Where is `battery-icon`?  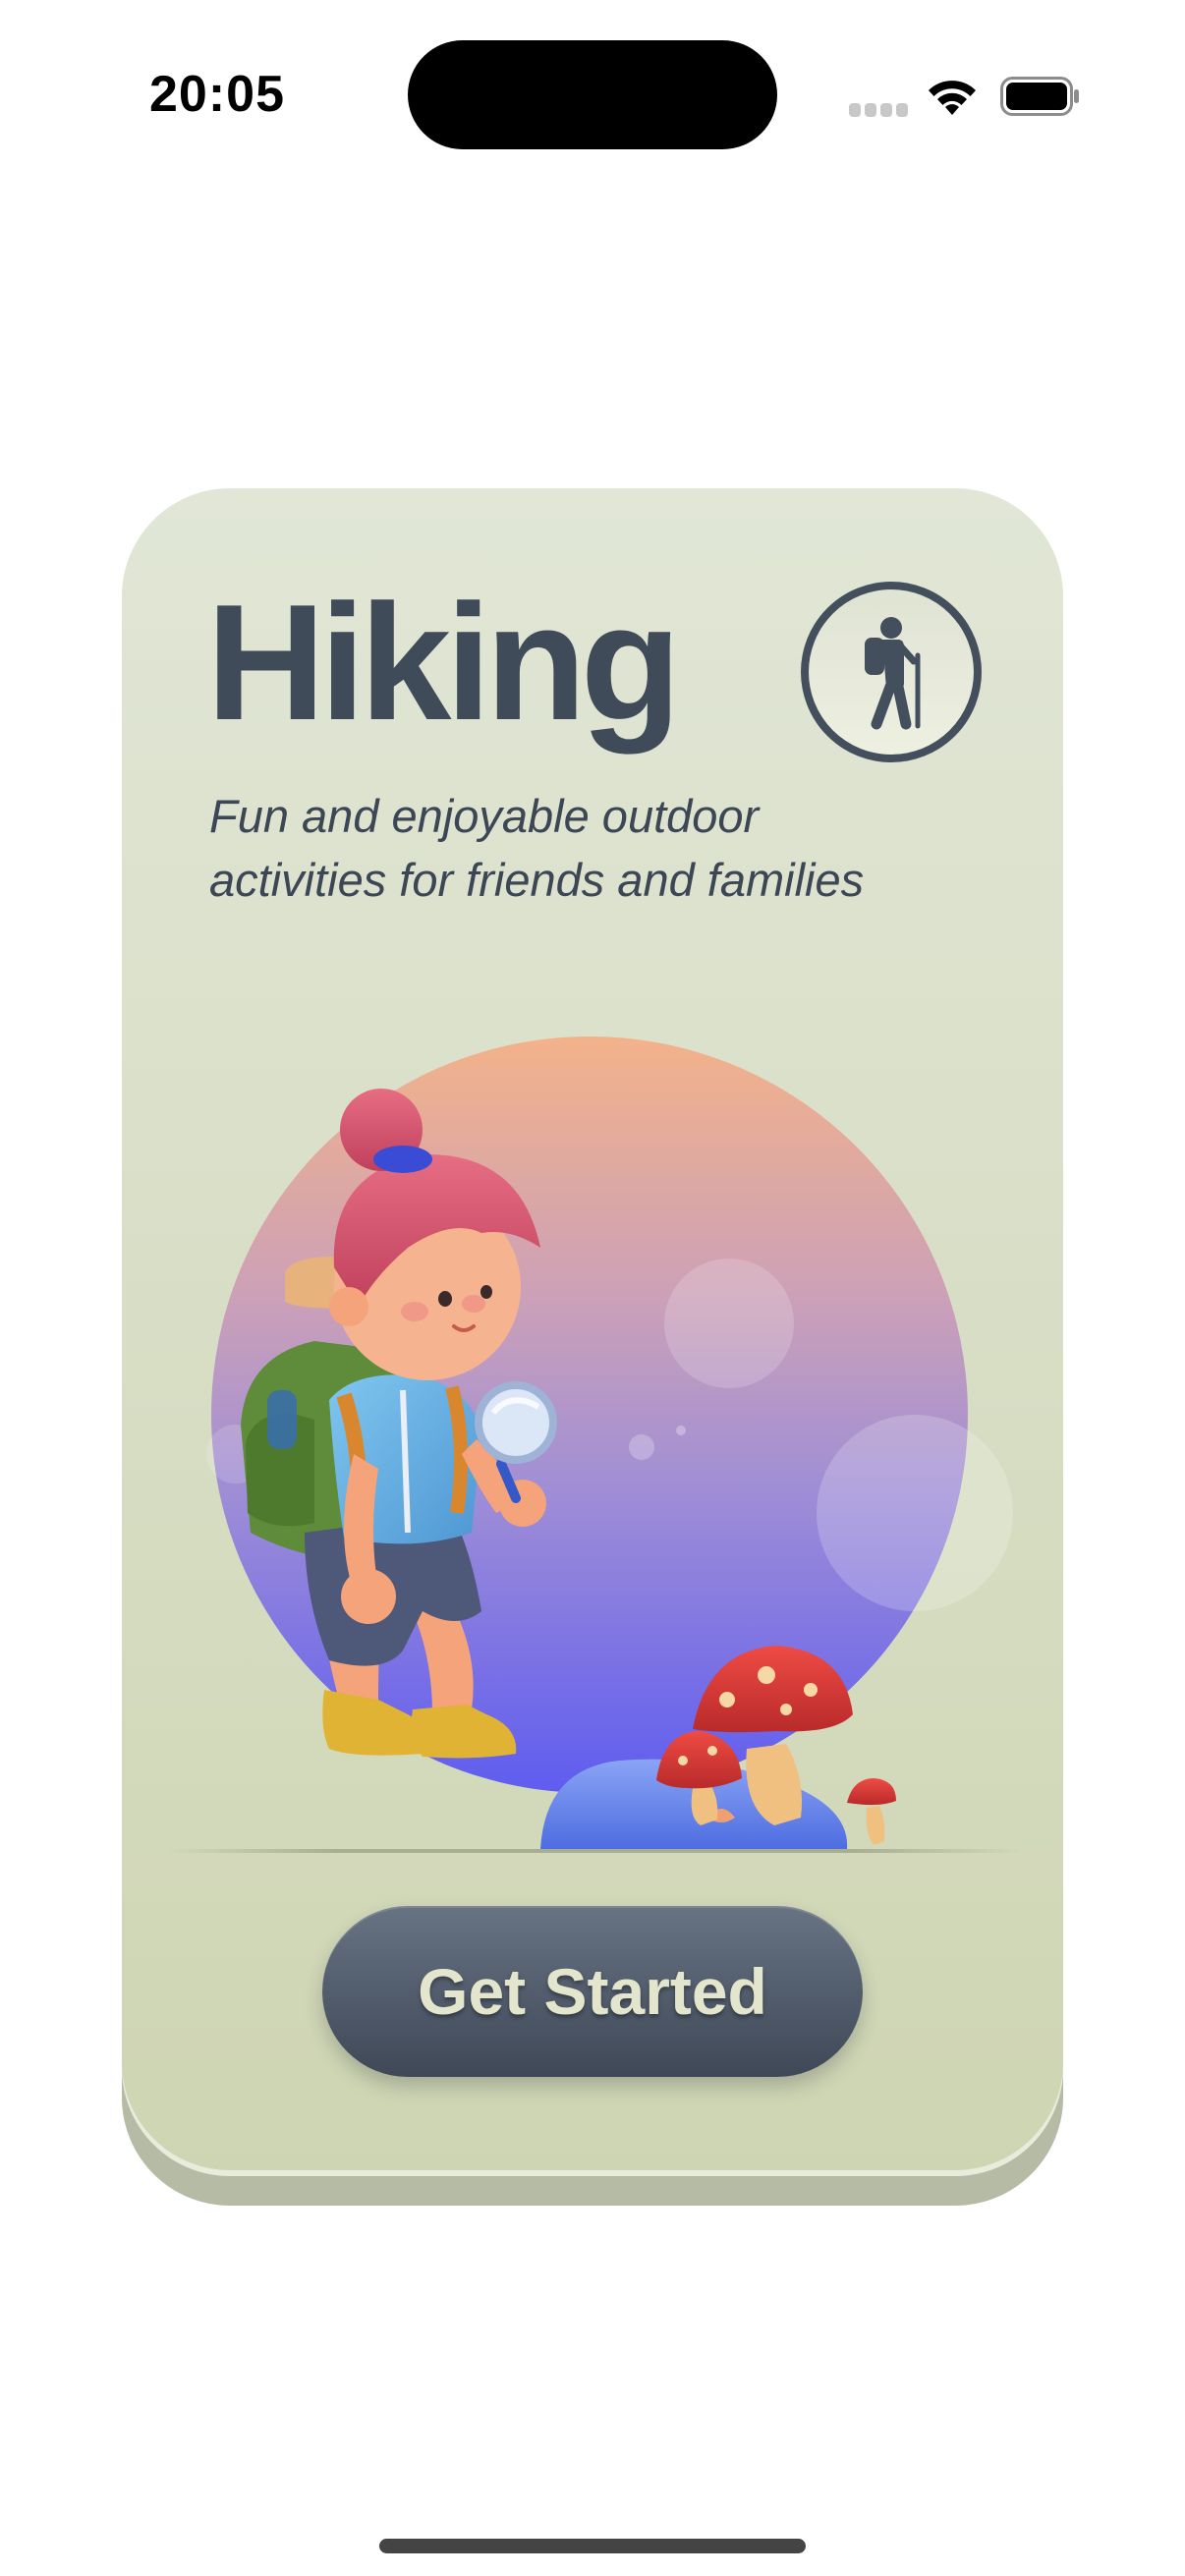 battery-icon is located at coordinates (1040, 96).